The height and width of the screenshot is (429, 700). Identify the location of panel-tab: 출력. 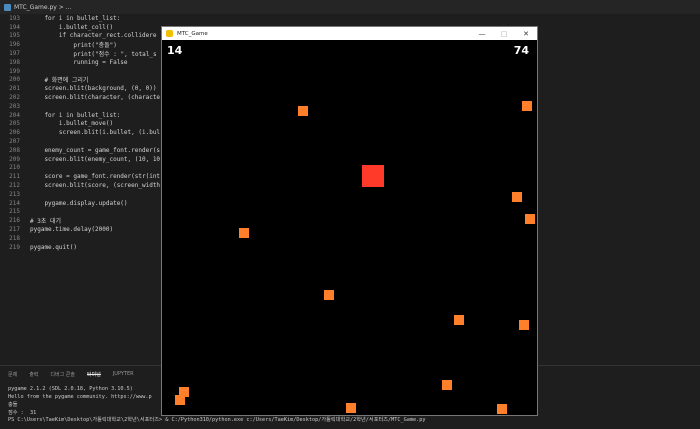
(33, 374).